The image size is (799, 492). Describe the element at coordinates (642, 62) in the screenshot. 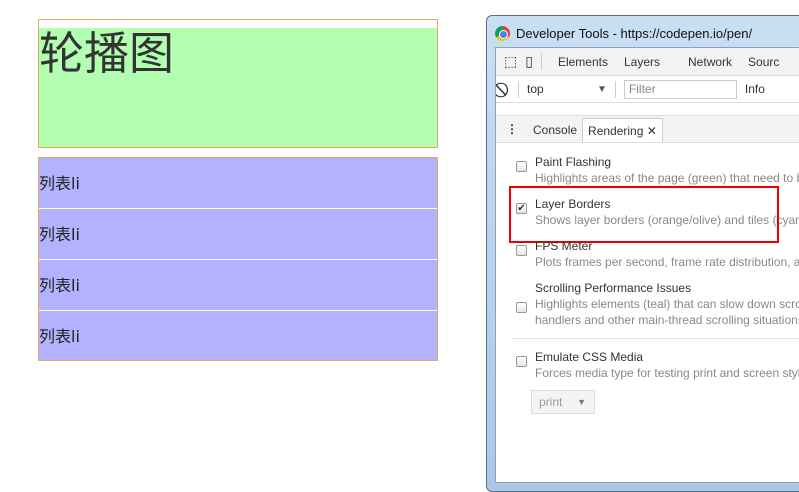

I see `tab-layers: Layers` at that location.